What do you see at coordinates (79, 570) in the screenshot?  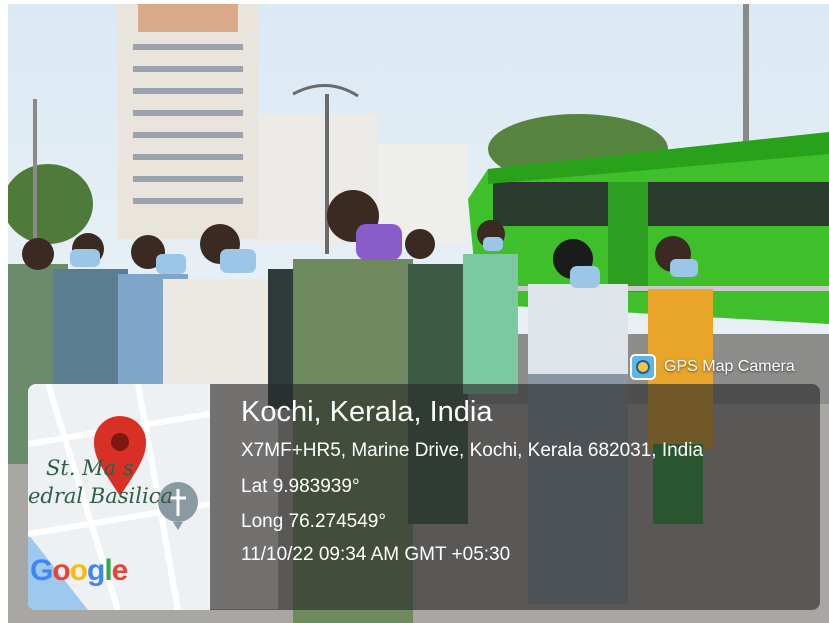 I see `google-logo: Google` at bounding box center [79, 570].